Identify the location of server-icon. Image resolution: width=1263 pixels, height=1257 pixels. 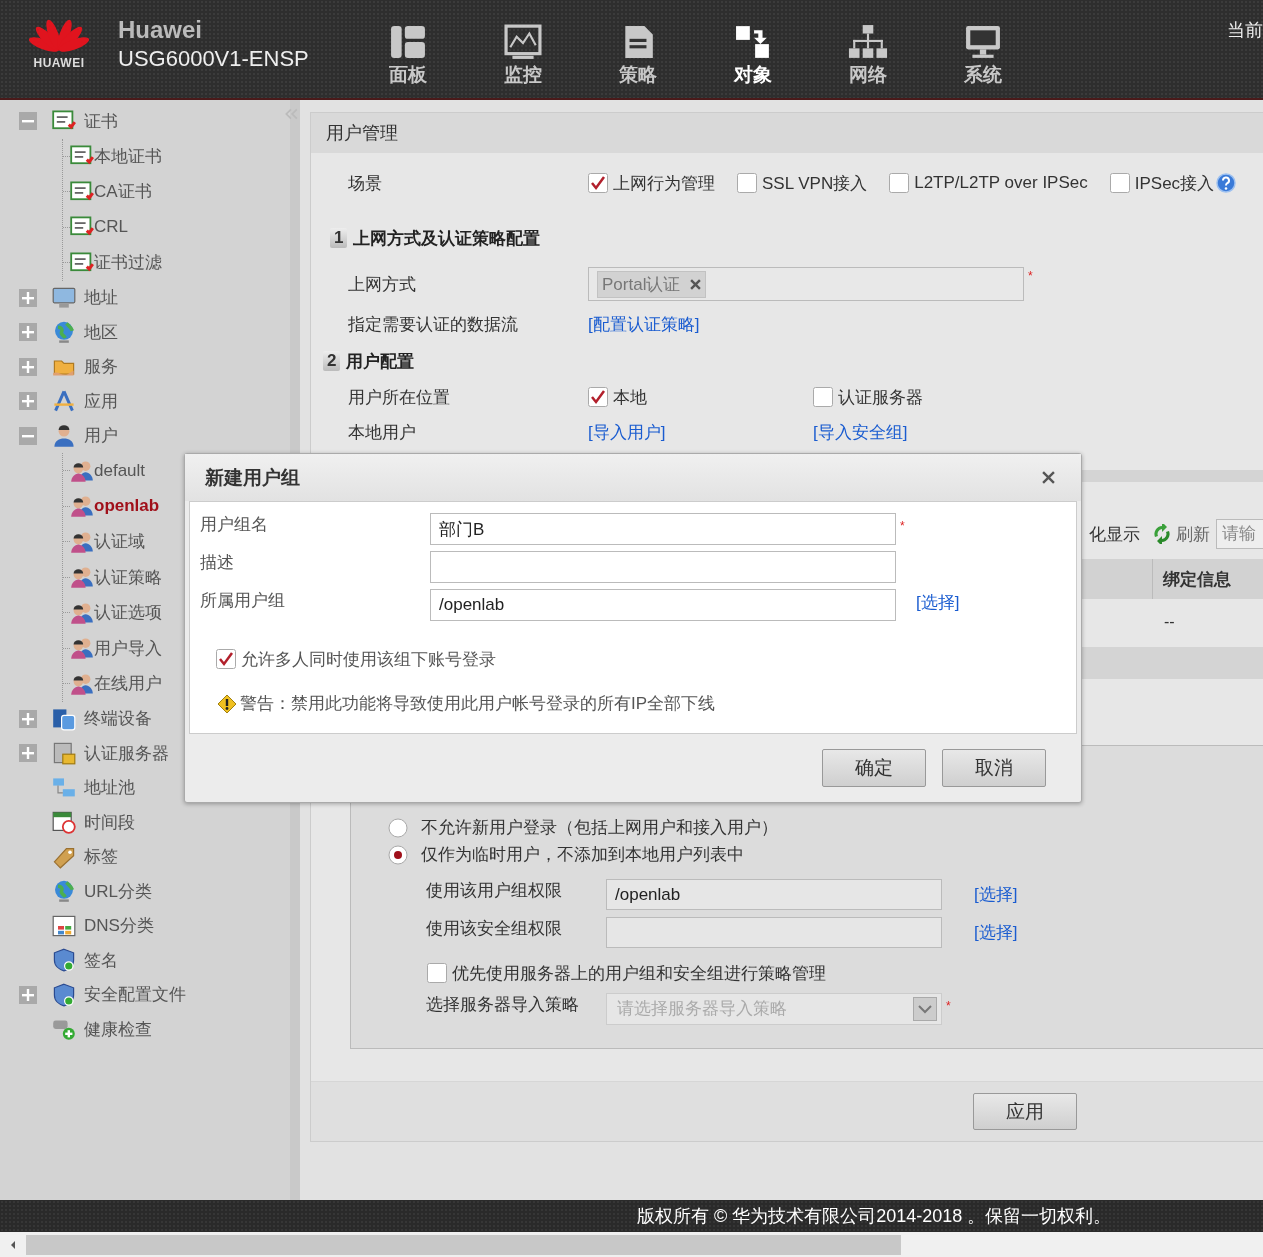
(64, 753).